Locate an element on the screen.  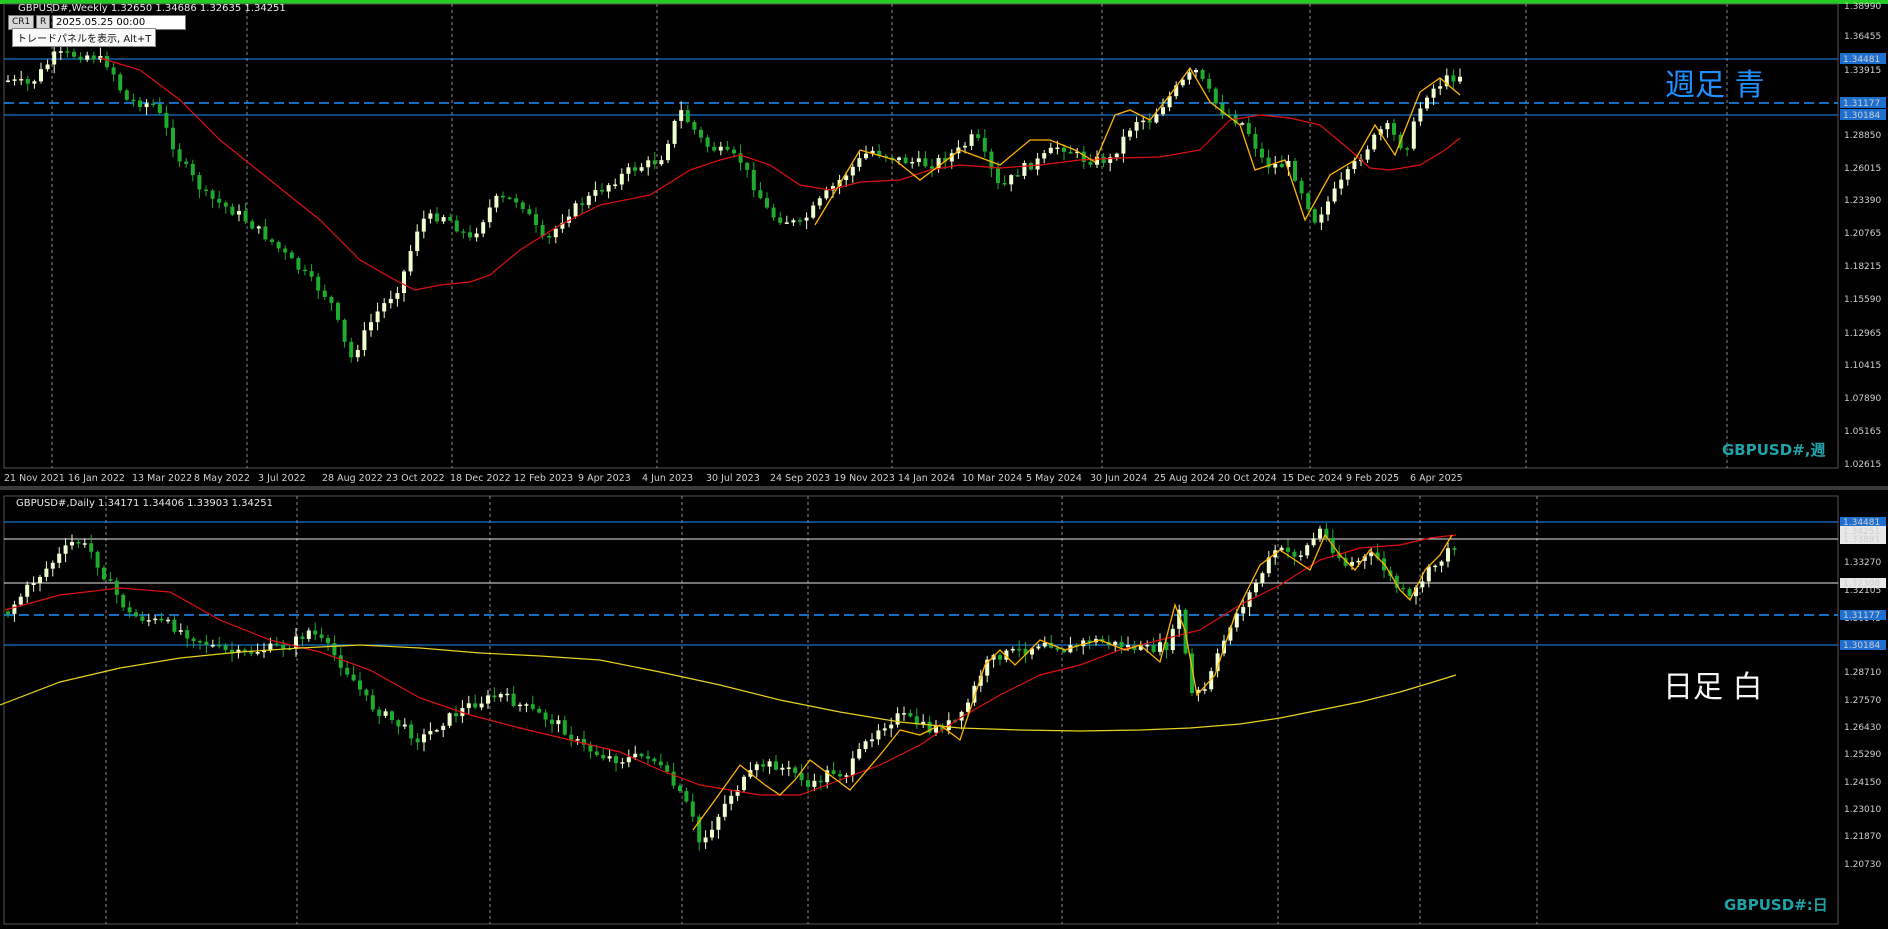
weekly-date-label: 20 Oct 2024 is located at coordinates (1247, 478).